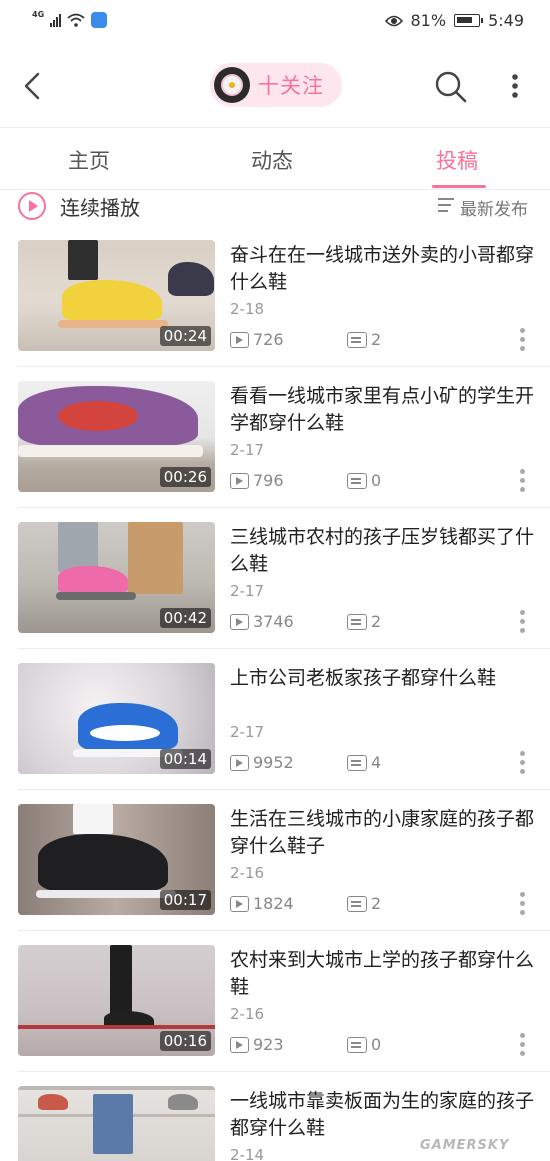  Describe the element at coordinates (76, 20) in the screenshot. I see `wifi-icon` at that location.